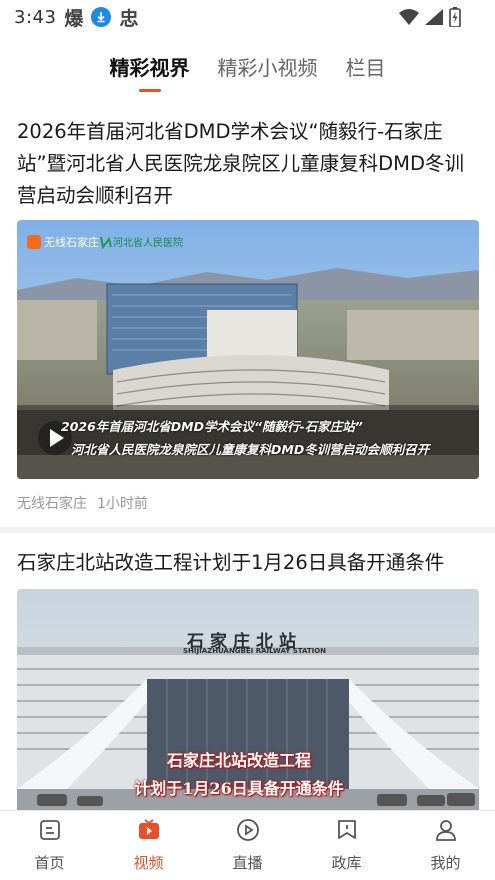 The width and height of the screenshot is (495, 880). I want to click on nav-label: 首页, so click(49, 863).